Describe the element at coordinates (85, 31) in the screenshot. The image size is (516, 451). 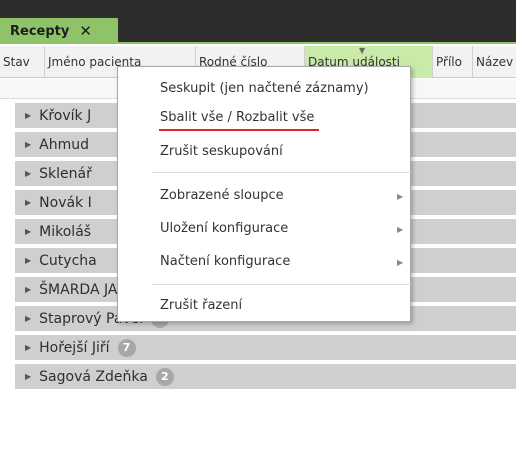
I see `close-icon: ✕` at that location.